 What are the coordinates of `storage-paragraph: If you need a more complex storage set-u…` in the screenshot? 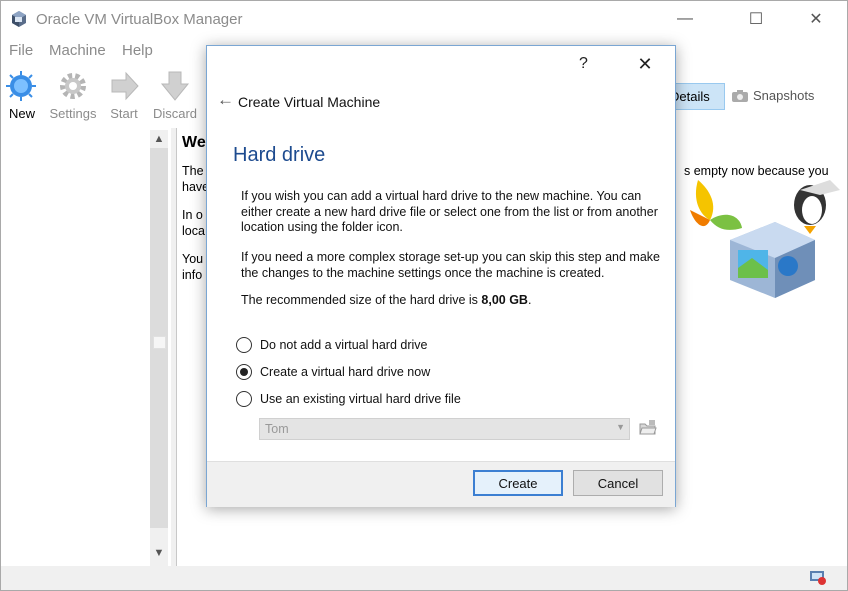 It's located at (450, 265).